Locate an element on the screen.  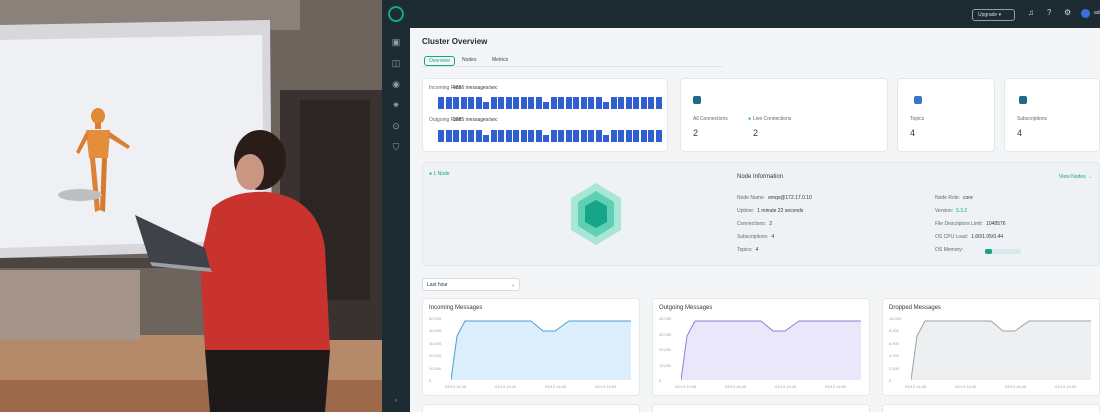
node-field-value: 5.3.2 is located at coordinates (962, 211).